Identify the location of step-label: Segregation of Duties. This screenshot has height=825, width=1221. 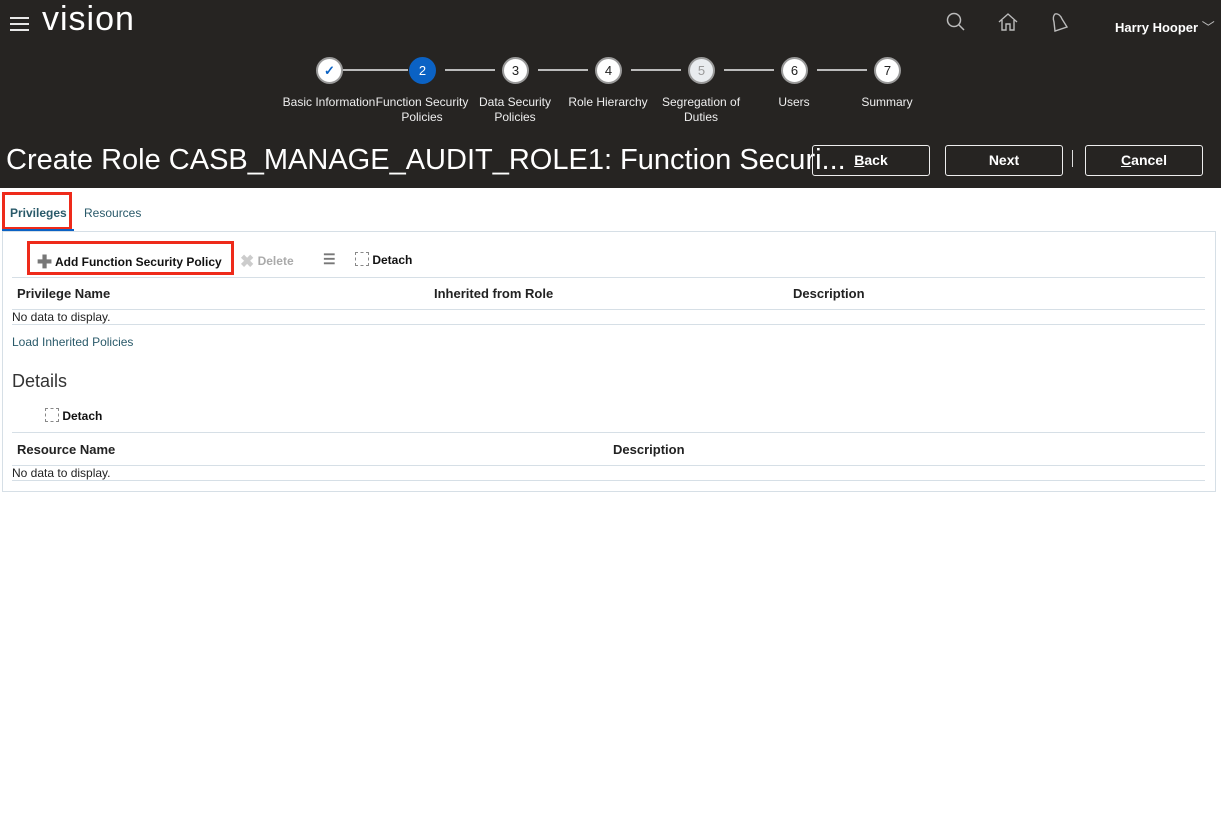
(701, 109).